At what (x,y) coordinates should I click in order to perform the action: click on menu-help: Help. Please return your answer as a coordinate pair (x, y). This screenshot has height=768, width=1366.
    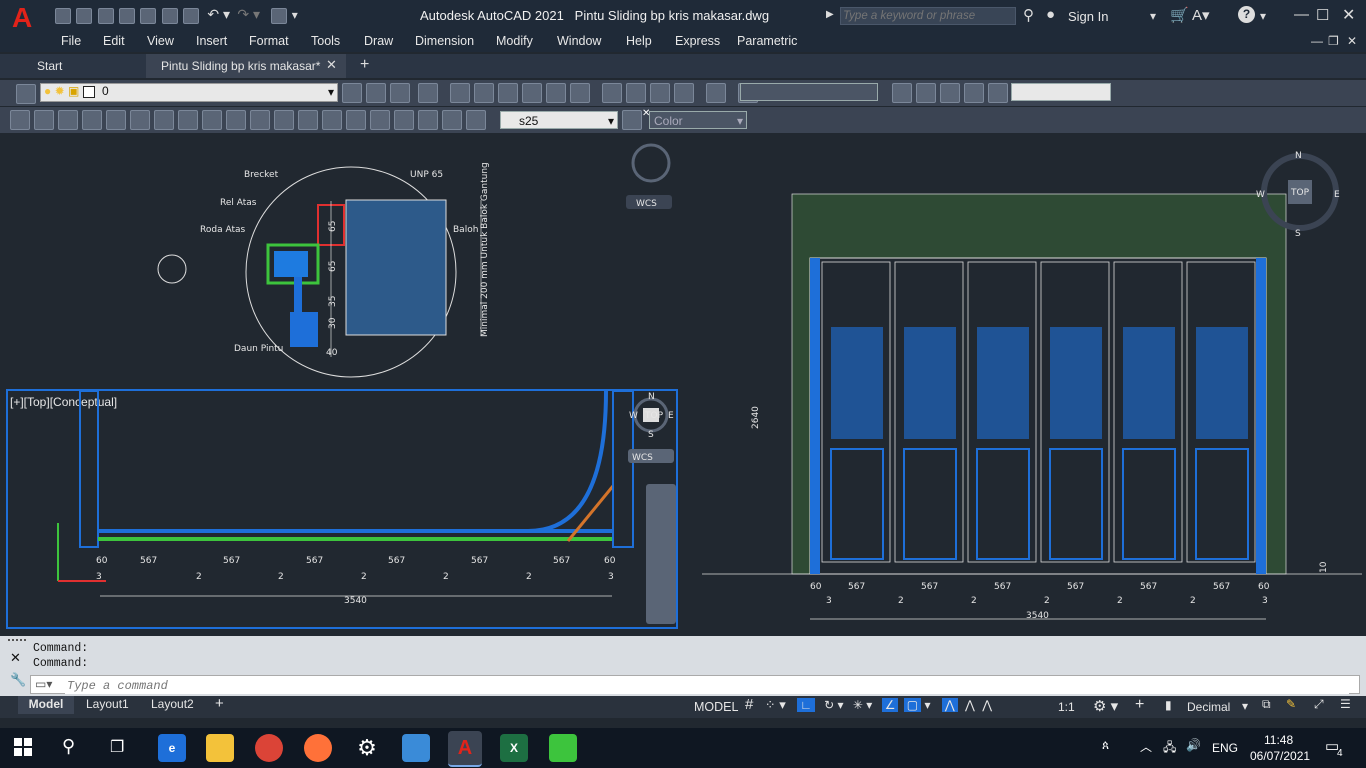
    Looking at the image, I should click on (639, 41).